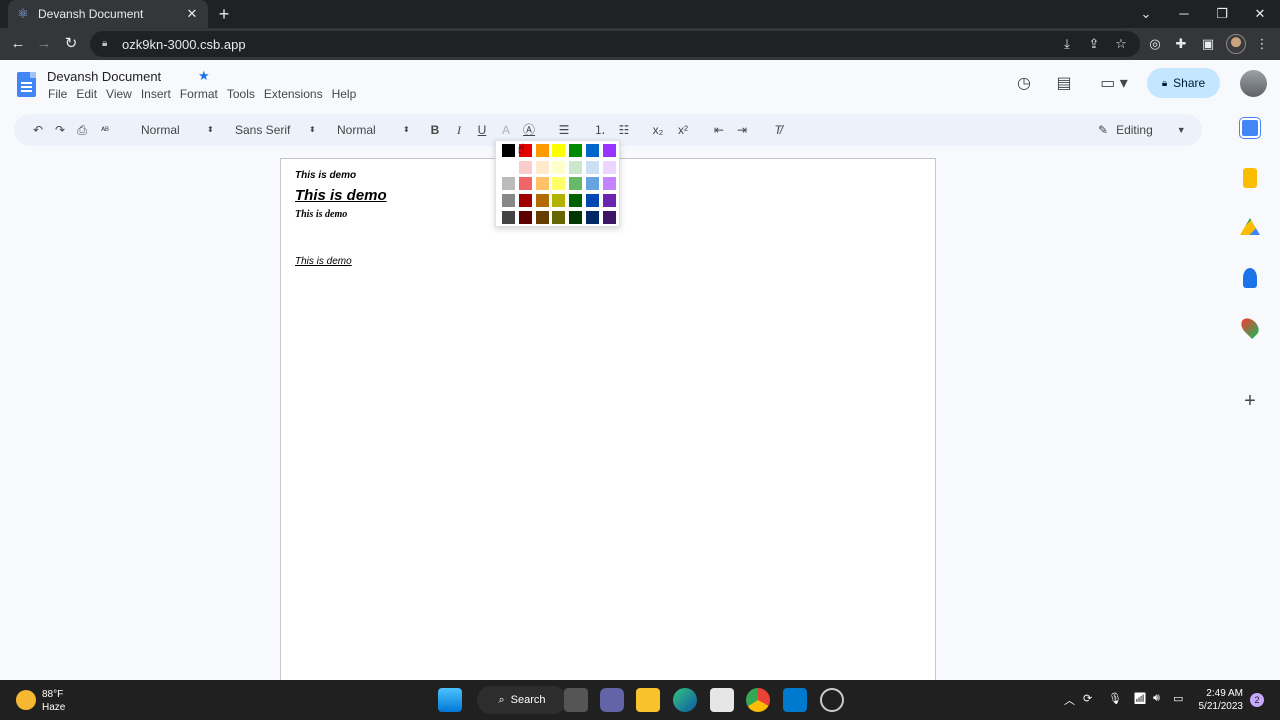 Image resolution: width=1280 pixels, height=720 pixels. I want to click on wifi-icon: 📶︎, so click(1140, 698).